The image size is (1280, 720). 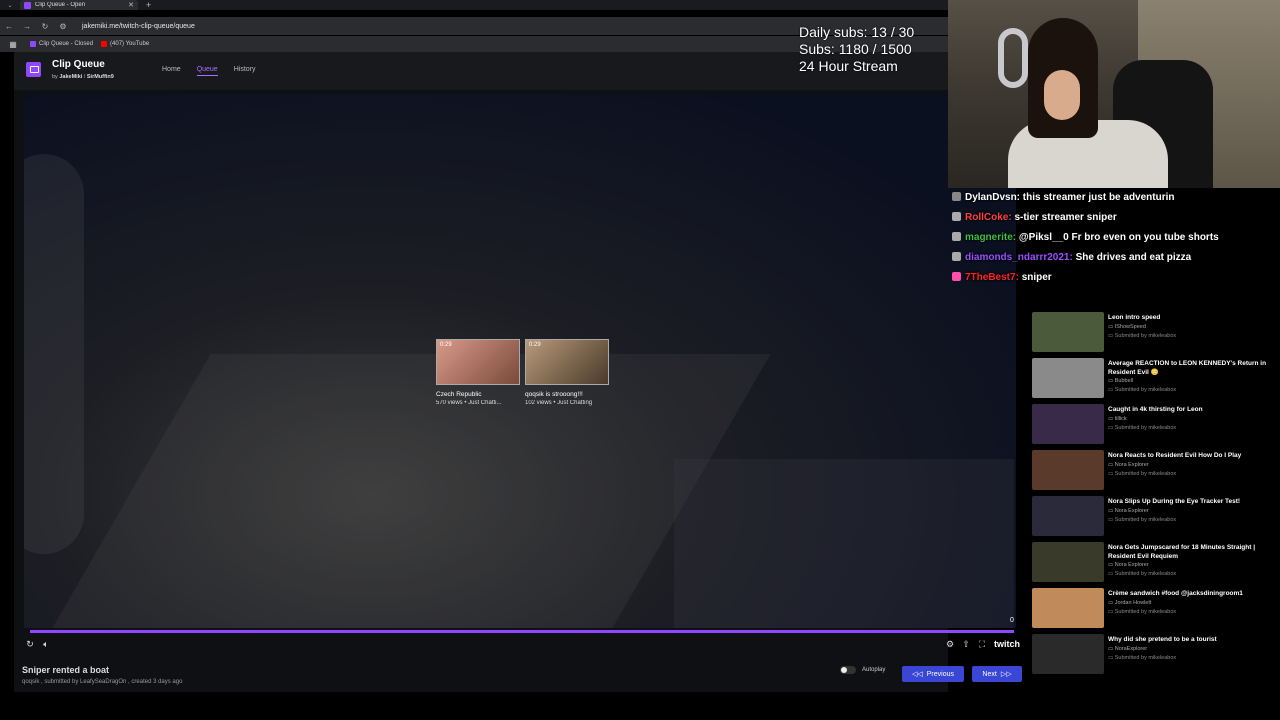 I want to click on queue-item-channel: ▭ Jordan Howlett, so click(x=1130, y=603).